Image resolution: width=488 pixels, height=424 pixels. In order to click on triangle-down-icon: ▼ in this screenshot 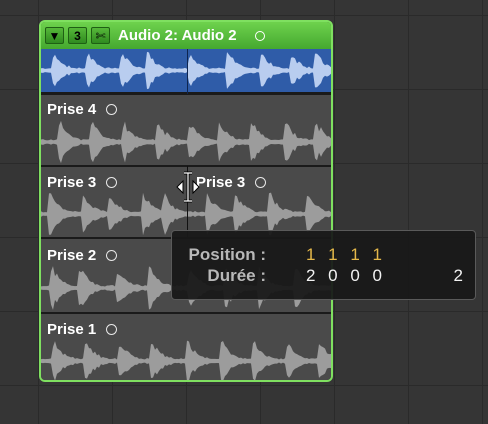, I will do `click(54, 35)`.